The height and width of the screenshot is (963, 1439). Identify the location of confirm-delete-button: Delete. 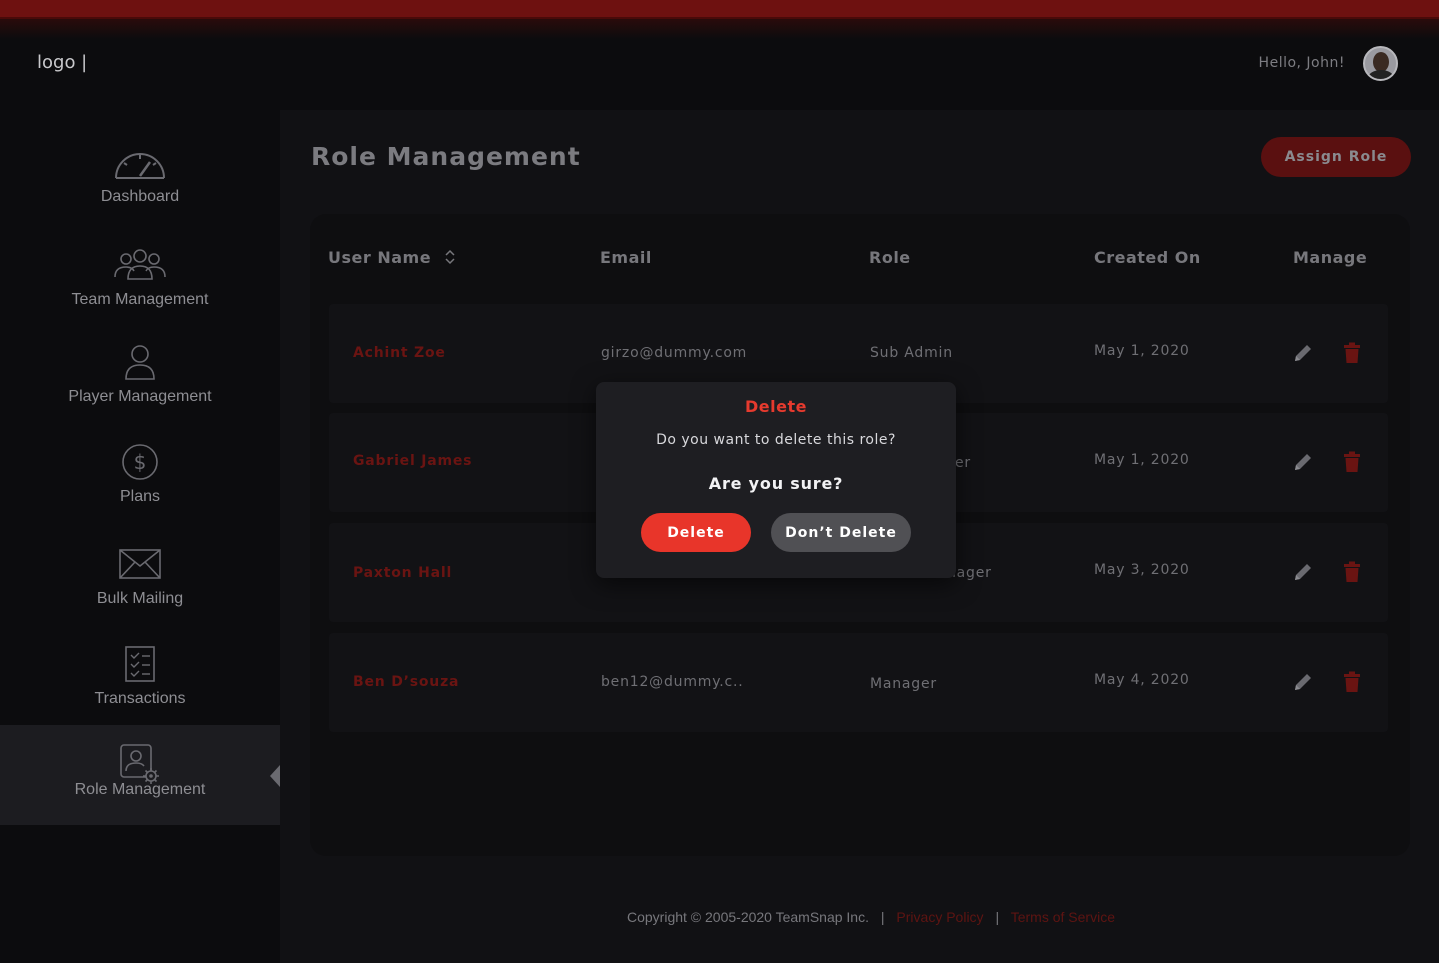
(696, 532).